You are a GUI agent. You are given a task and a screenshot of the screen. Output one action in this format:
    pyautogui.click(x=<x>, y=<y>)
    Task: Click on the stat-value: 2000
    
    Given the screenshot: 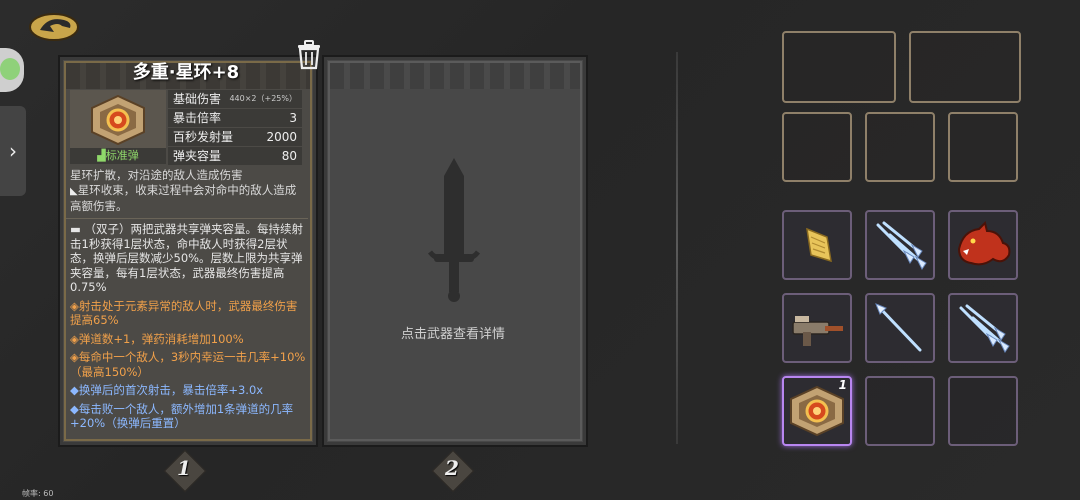 What is the action you would take?
    pyautogui.click(x=281, y=137)
    